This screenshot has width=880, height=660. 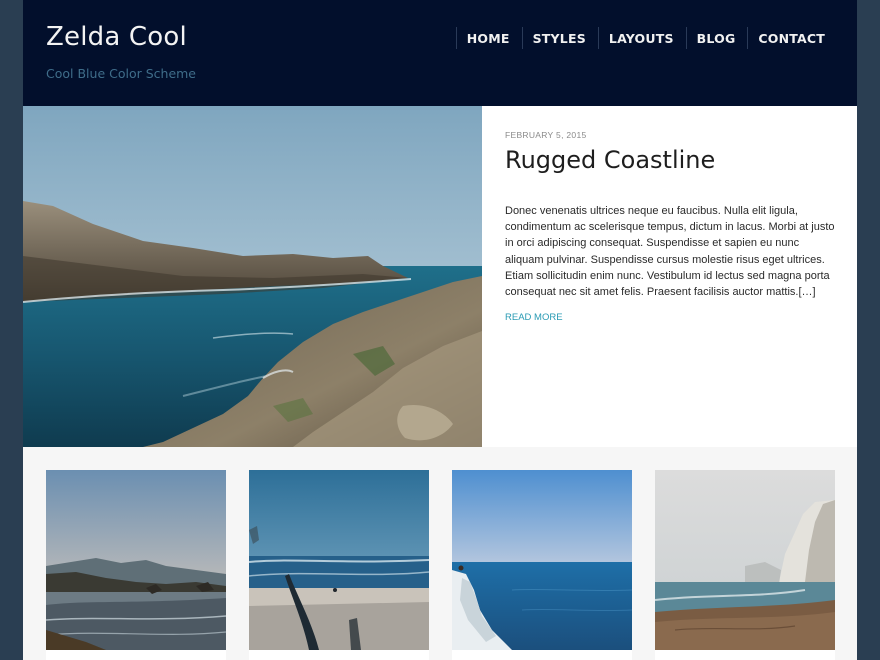 What do you see at coordinates (534, 317) in the screenshot?
I see `read-more-link: READ MORE` at bounding box center [534, 317].